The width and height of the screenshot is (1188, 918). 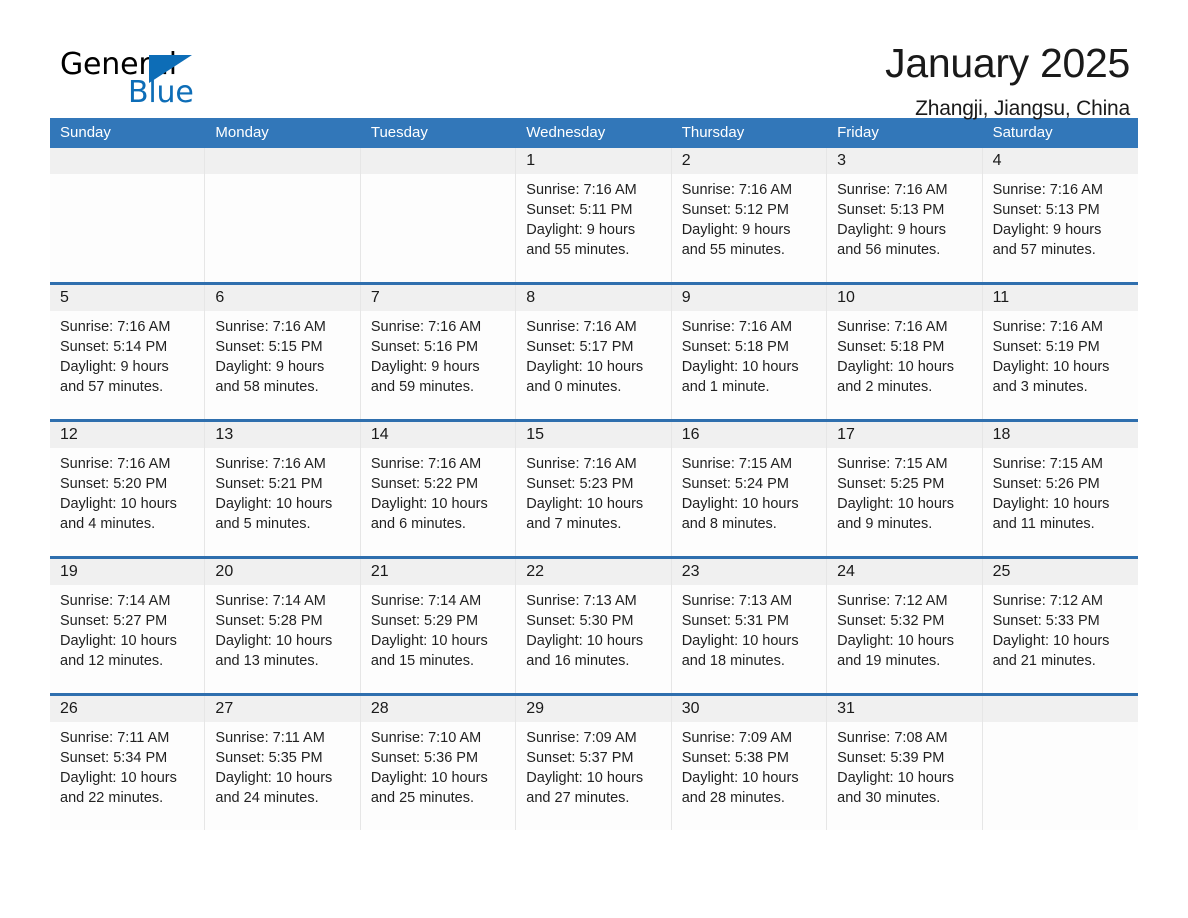 I want to click on day-number-band: 8, so click(x=593, y=298).